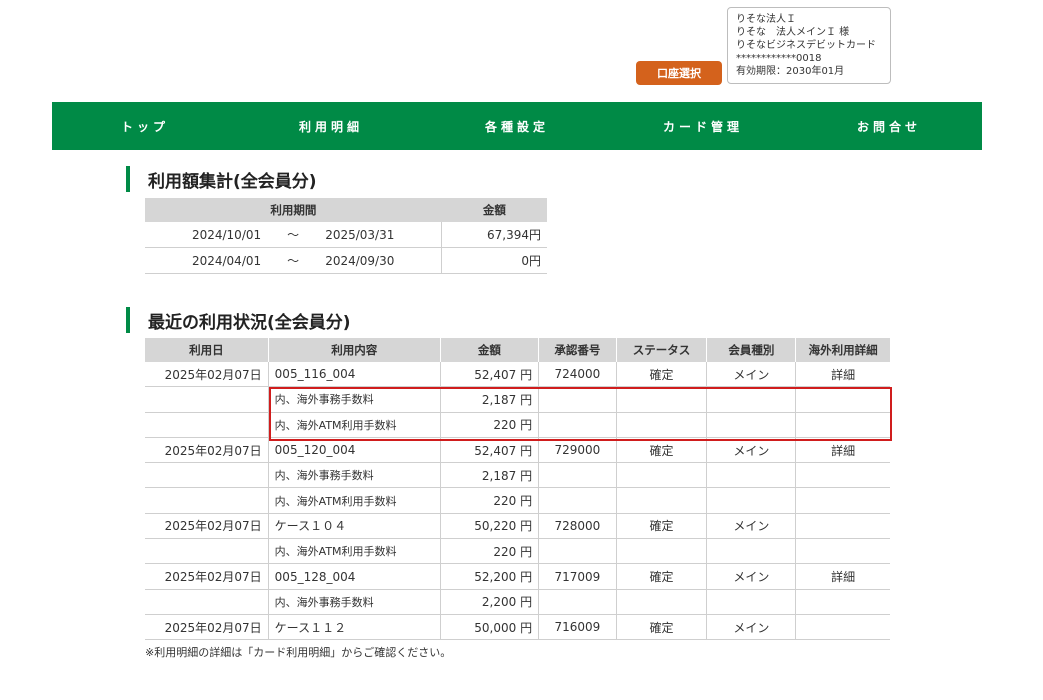 The height and width of the screenshot is (700, 1043). What do you see at coordinates (703, 126) in the screenshot?
I see `nav-card-management: カード管理` at bounding box center [703, 126].